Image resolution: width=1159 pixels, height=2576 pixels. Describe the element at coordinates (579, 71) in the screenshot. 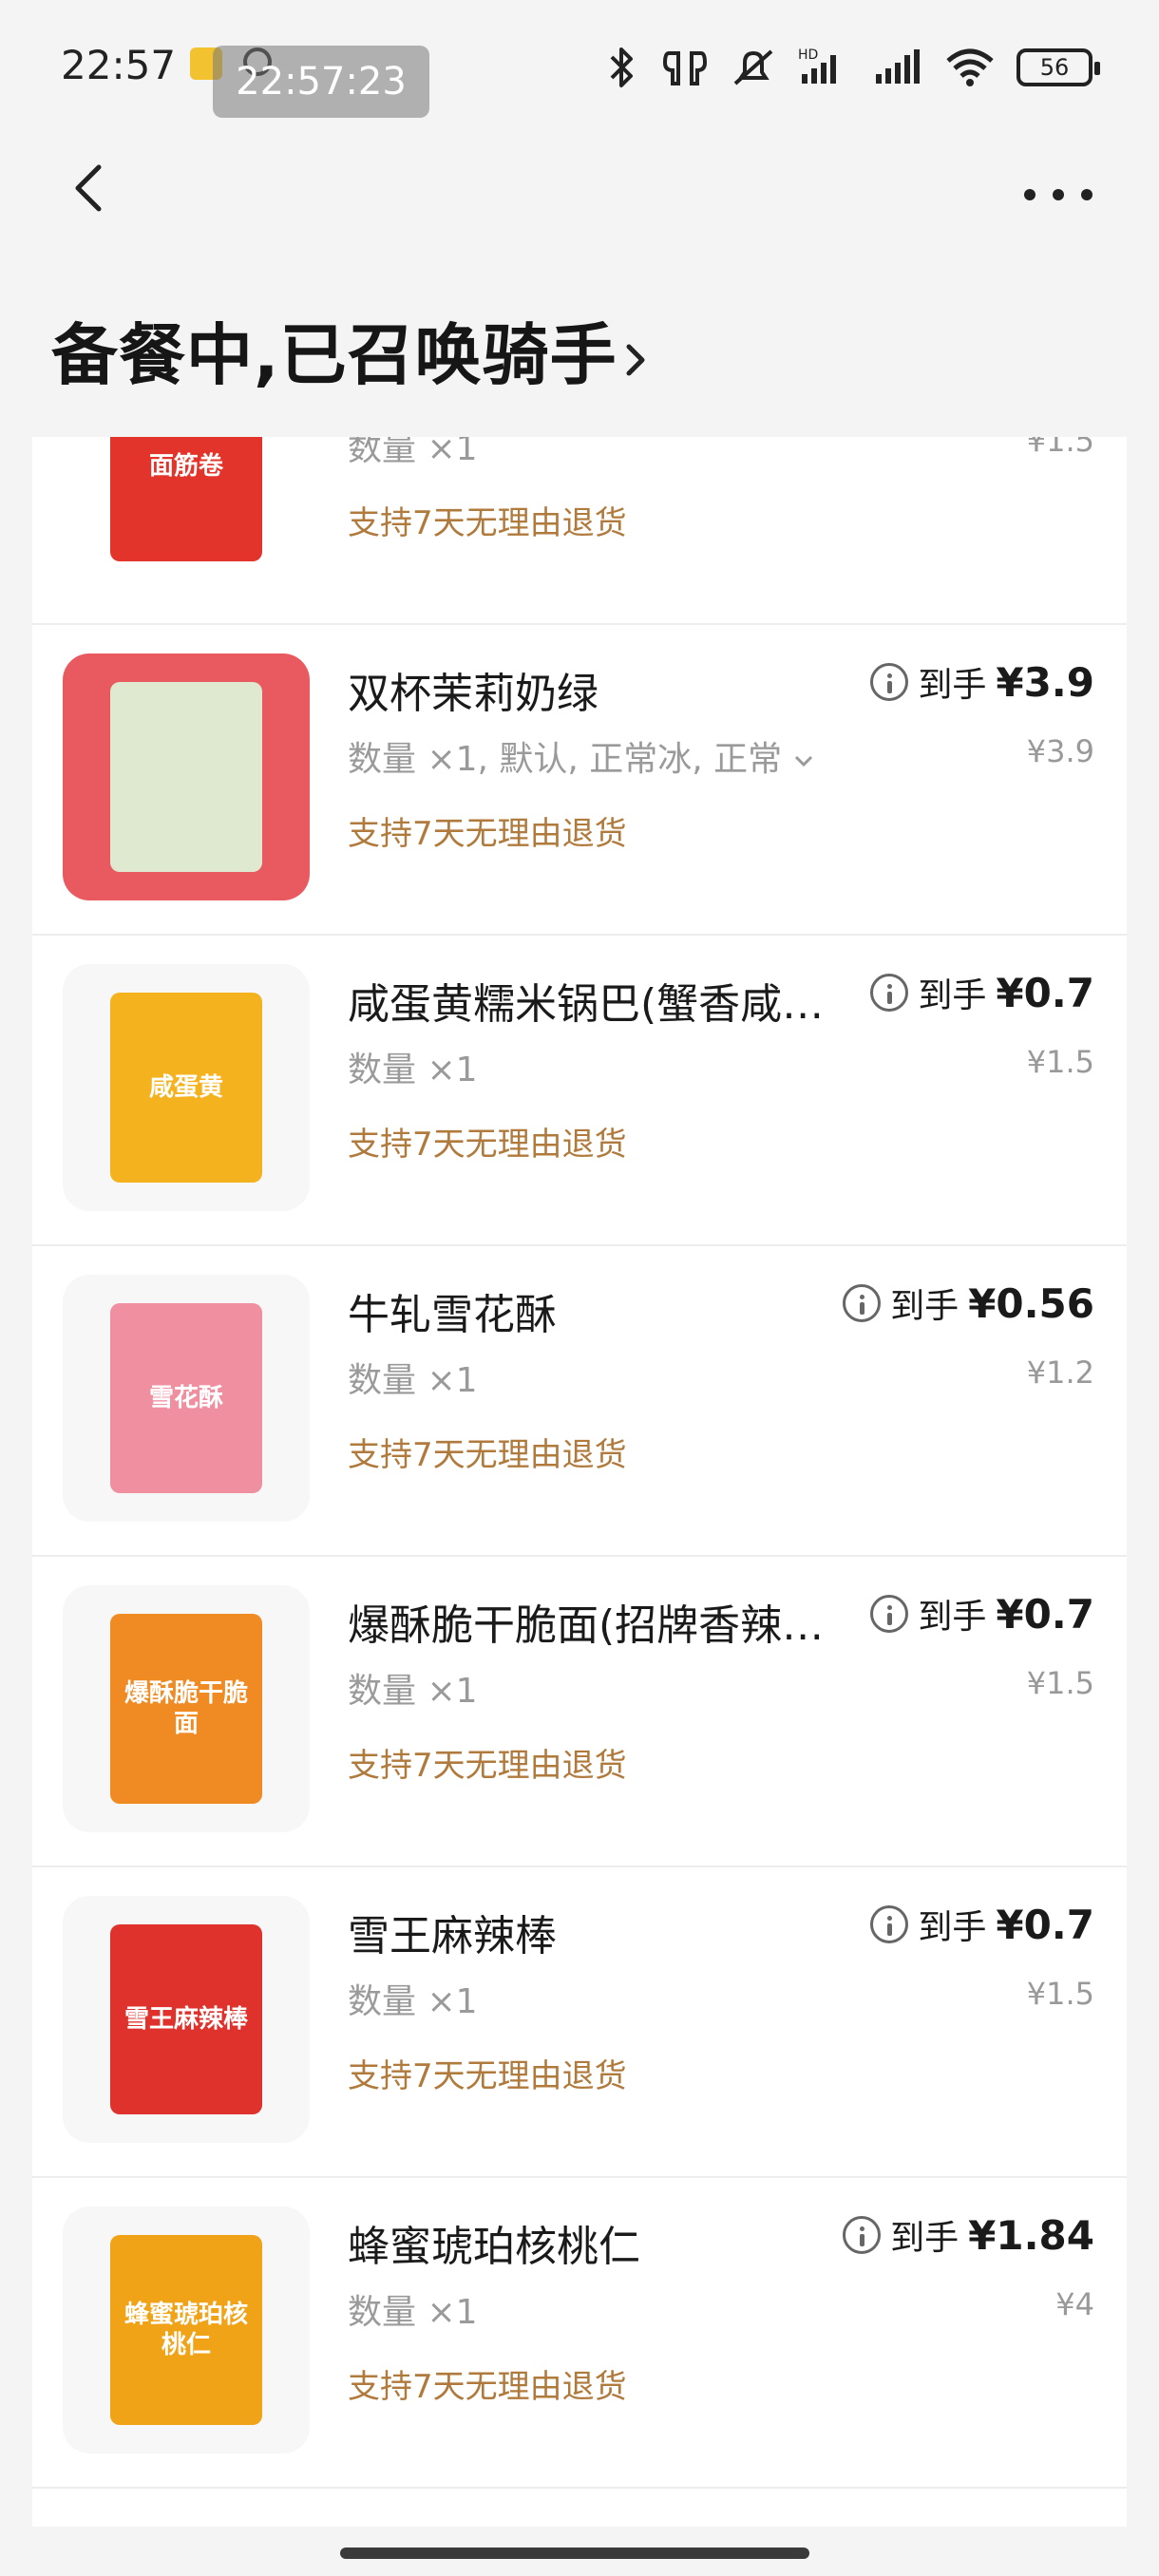

I see `status-bar: 22:57 22:57:23 HD 56` at that location.